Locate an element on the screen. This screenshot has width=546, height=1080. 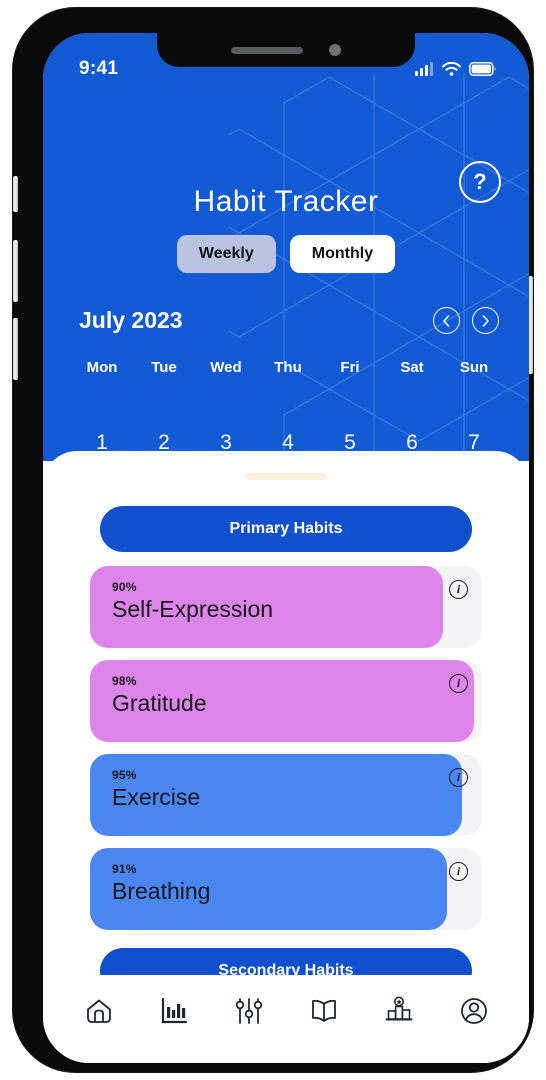
weekday-label: Tue is located at coordinates (164, 367).